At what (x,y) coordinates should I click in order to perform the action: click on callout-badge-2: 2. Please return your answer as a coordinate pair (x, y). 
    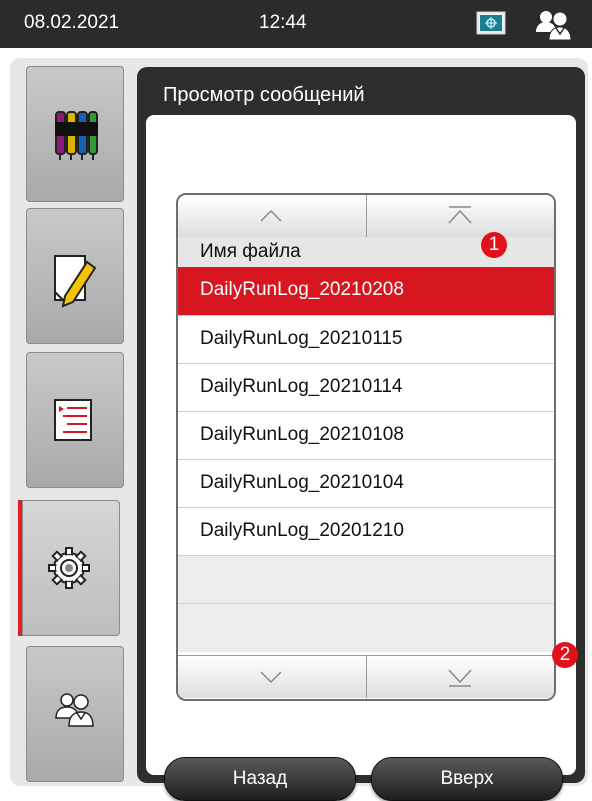
    Looking at the image, I should click on (565, 655).